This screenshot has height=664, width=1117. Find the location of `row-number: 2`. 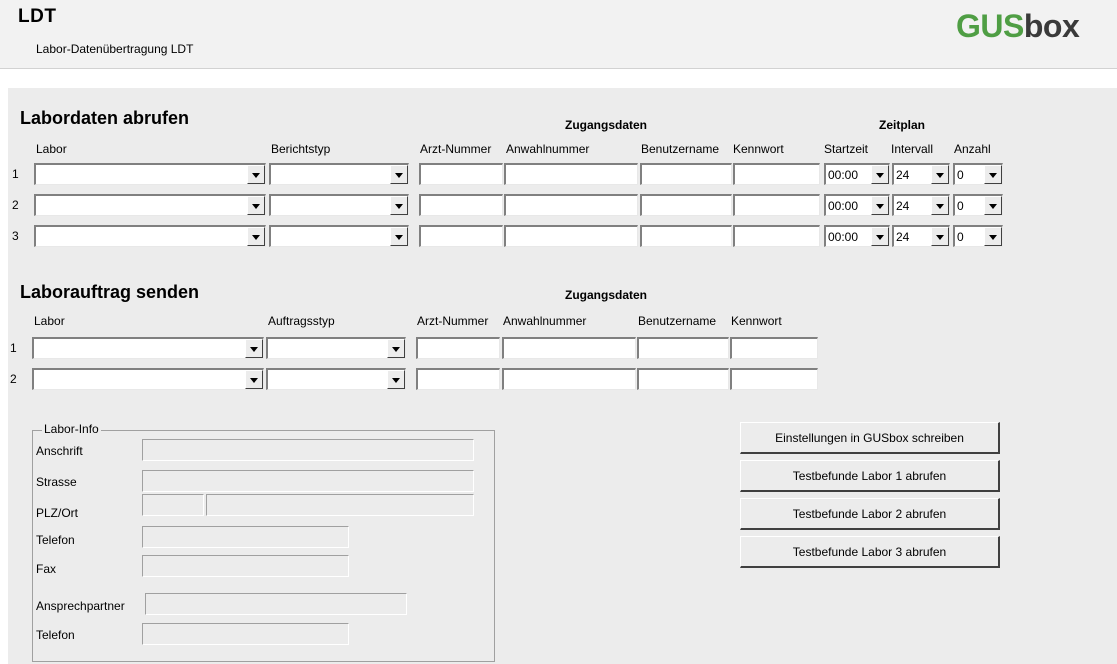

row-number: 2 is located at coordinates (13, 379).